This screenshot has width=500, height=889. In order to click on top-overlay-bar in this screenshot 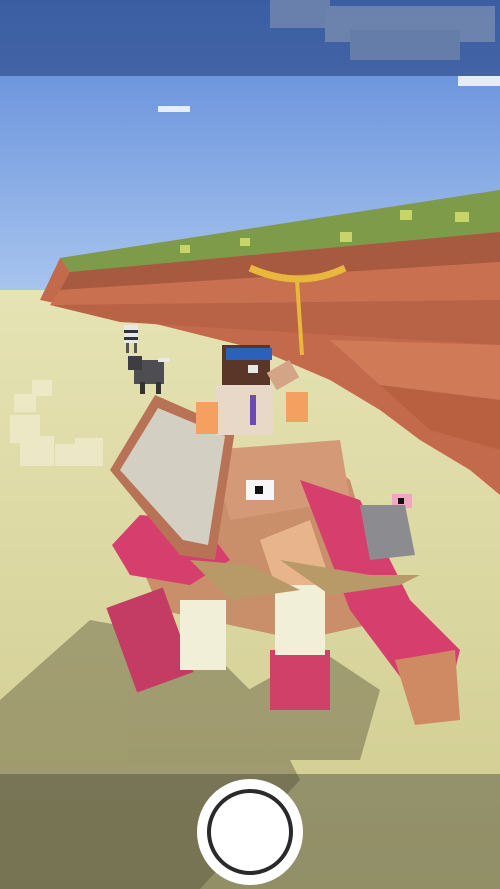, I will do `click(250, 38)`.